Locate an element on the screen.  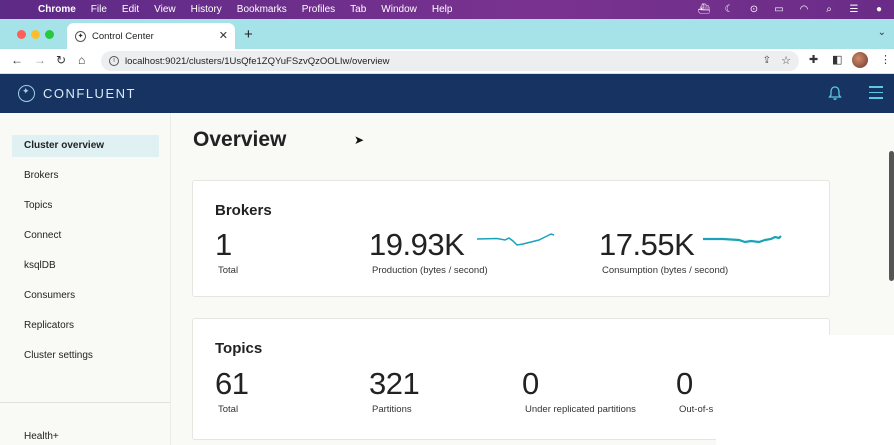
battery-icon: ▭ is located at coordinates (779, 9).